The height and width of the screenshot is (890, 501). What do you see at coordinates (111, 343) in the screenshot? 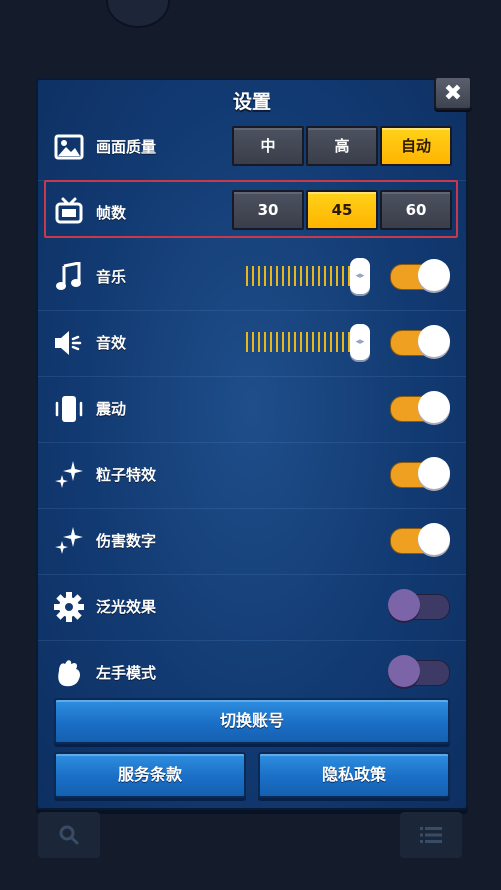
I see `label-sound-effects: 音效` at bounding box center [111, 343].